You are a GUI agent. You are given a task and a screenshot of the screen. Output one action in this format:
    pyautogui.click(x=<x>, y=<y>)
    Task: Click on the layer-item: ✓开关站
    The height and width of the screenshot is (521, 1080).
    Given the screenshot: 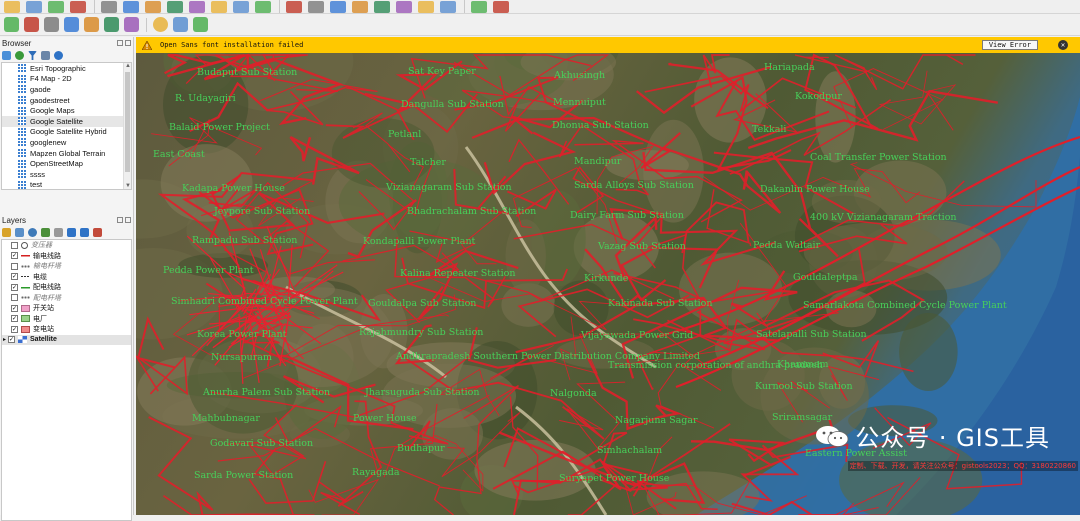 What is the action you would take?
    pyautogui.click(x=66, y=308)
    